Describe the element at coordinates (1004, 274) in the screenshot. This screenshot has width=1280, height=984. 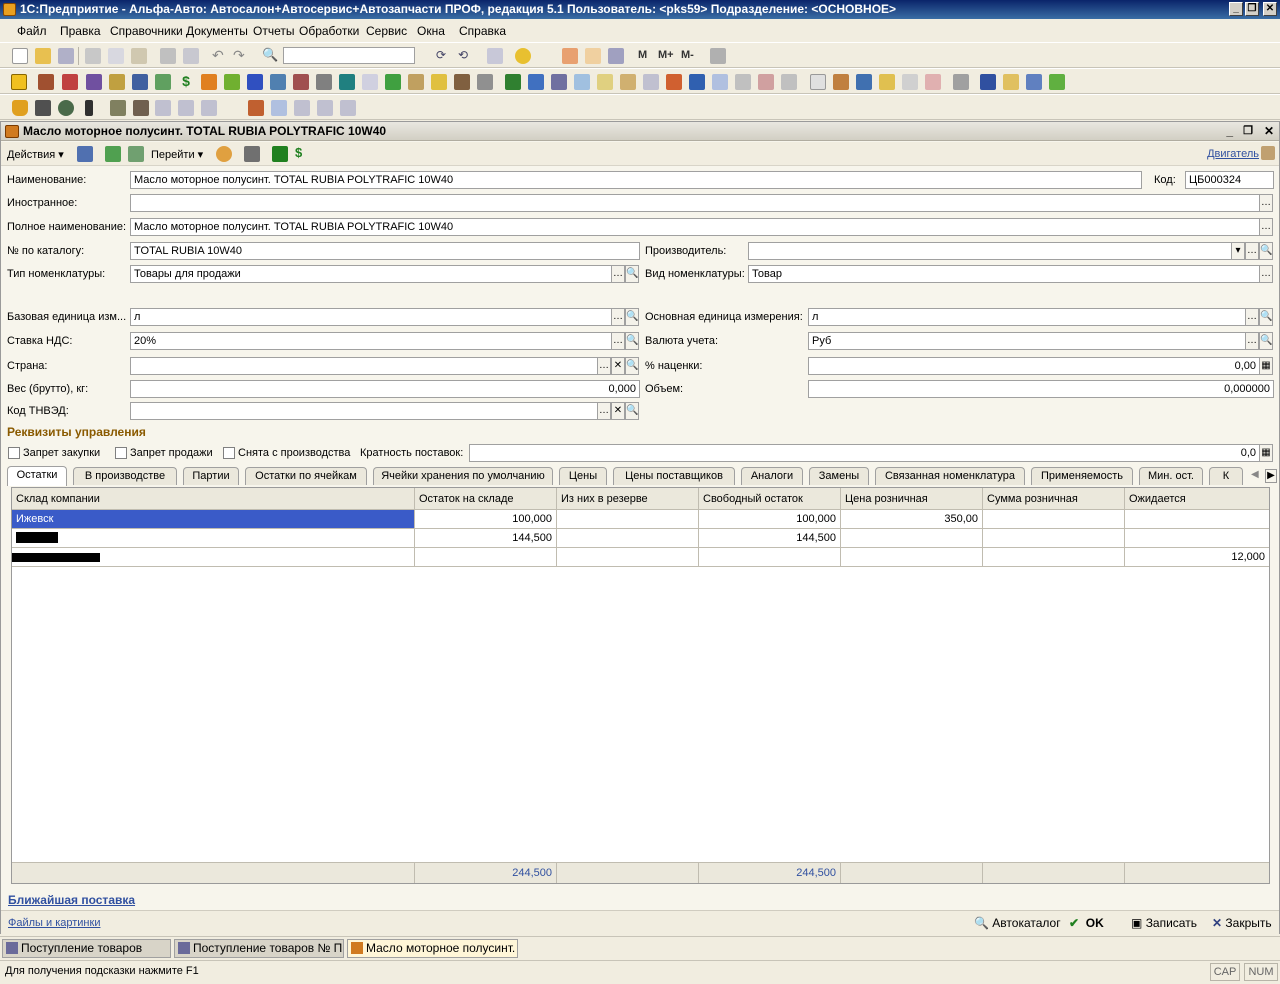
I see `kind-field: Товар` at that location.